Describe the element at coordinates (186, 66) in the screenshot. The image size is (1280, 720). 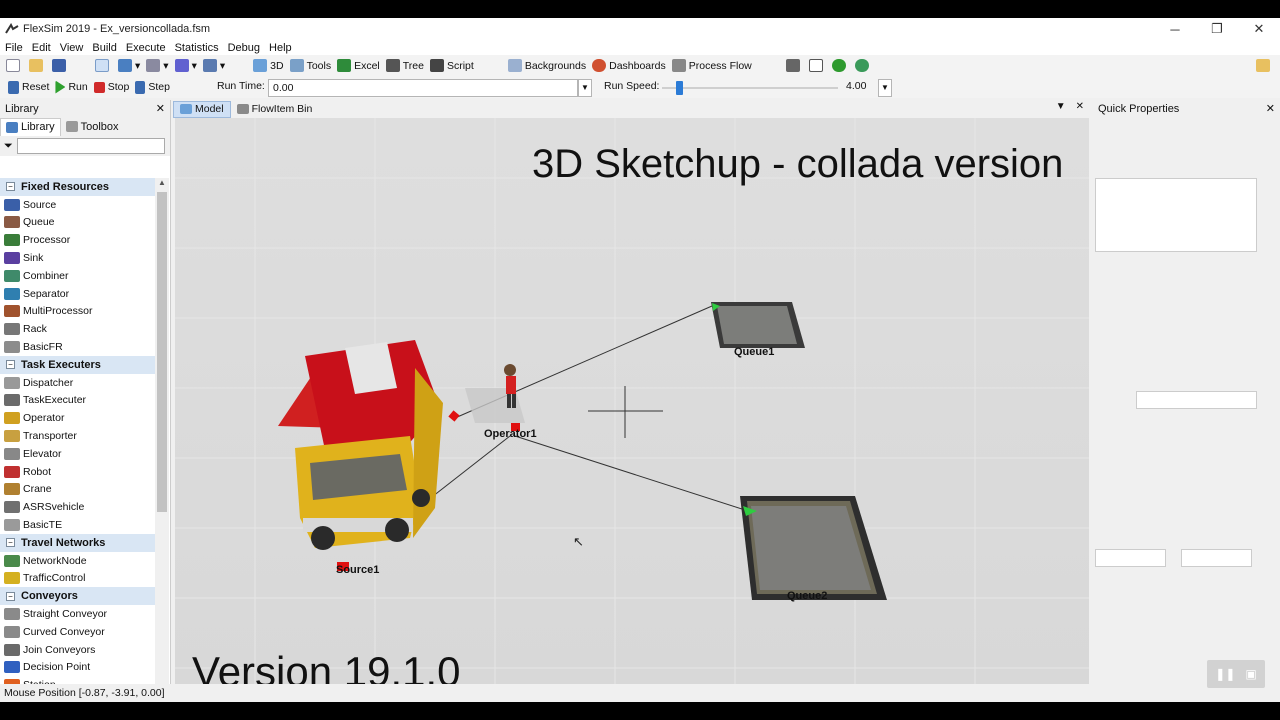
I see `color-mode-button: ▾` at that location.